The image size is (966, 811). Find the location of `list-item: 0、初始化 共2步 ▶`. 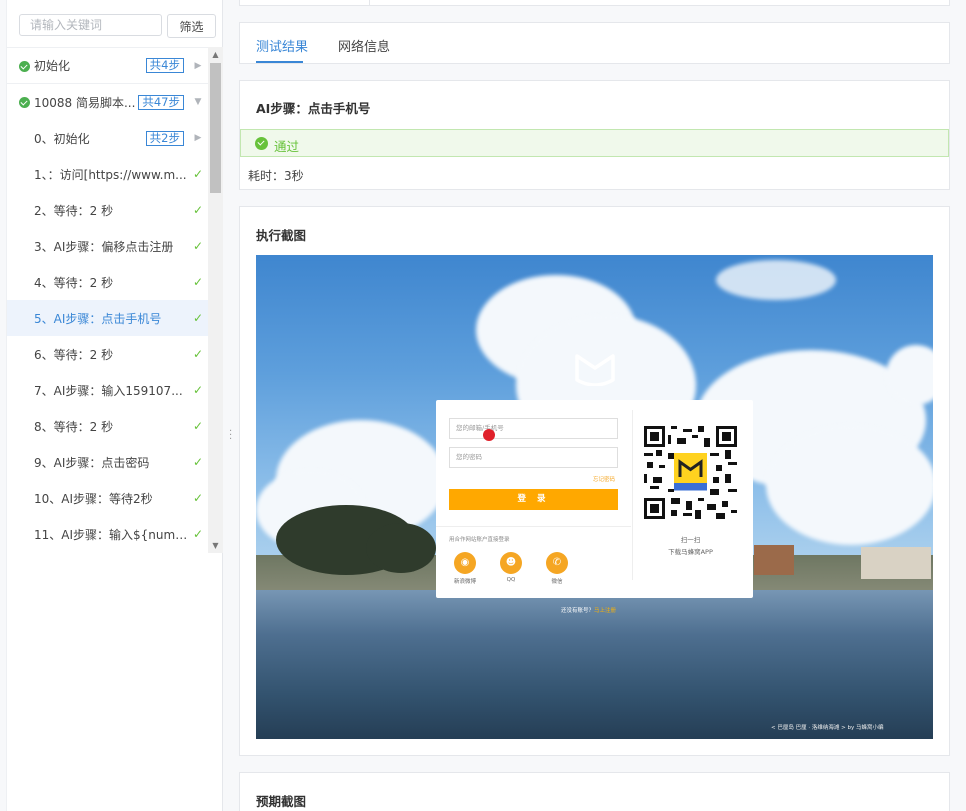

list-item: 0、初始化 共2步 ▶ is located at coordinates (107, 138).